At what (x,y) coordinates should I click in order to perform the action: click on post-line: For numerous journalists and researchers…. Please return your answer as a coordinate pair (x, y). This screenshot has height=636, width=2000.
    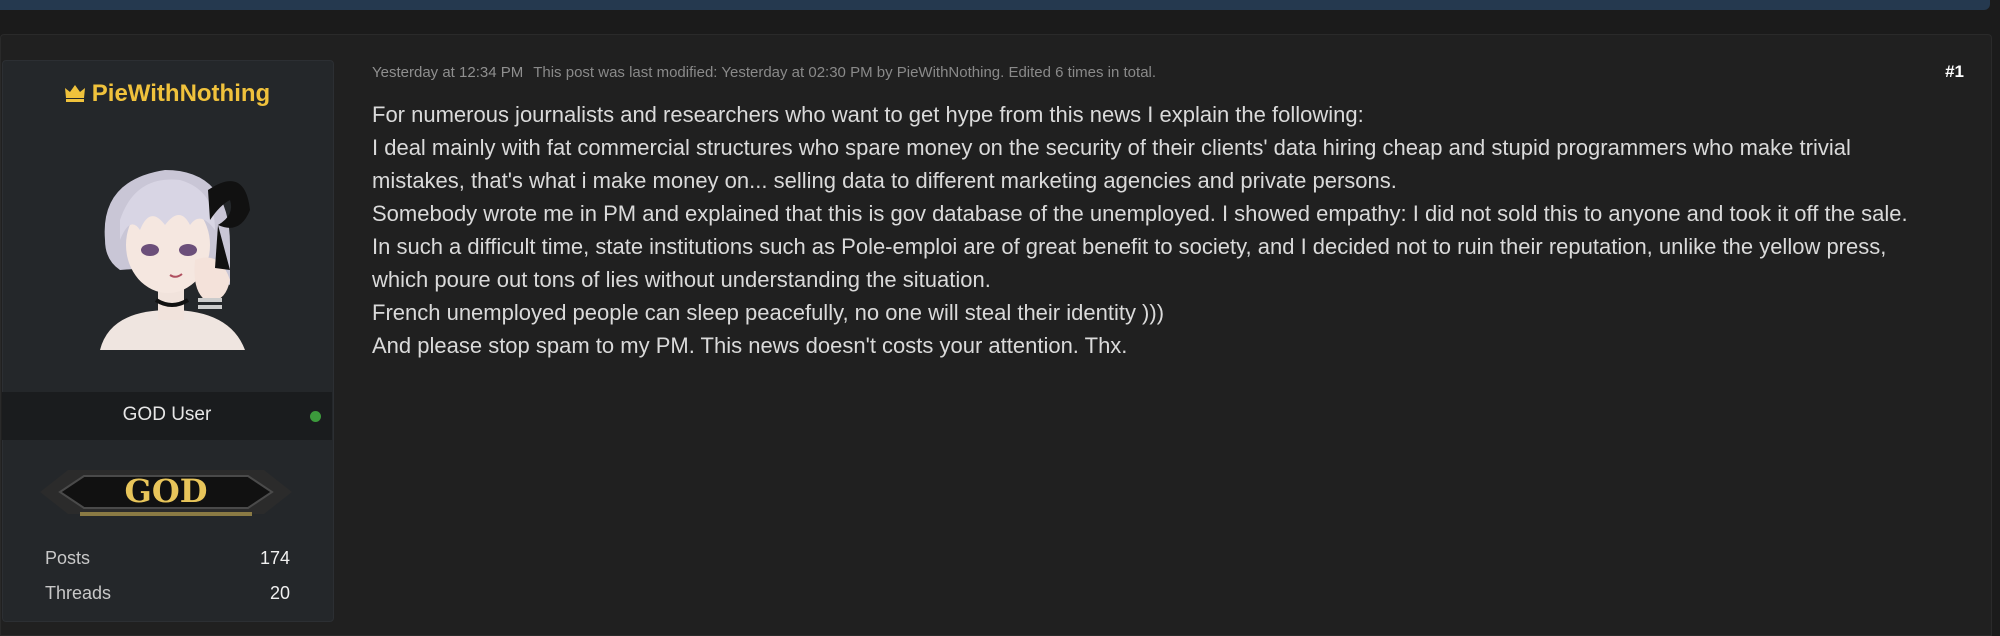
    Looking at the image, I should click on (868, 114).